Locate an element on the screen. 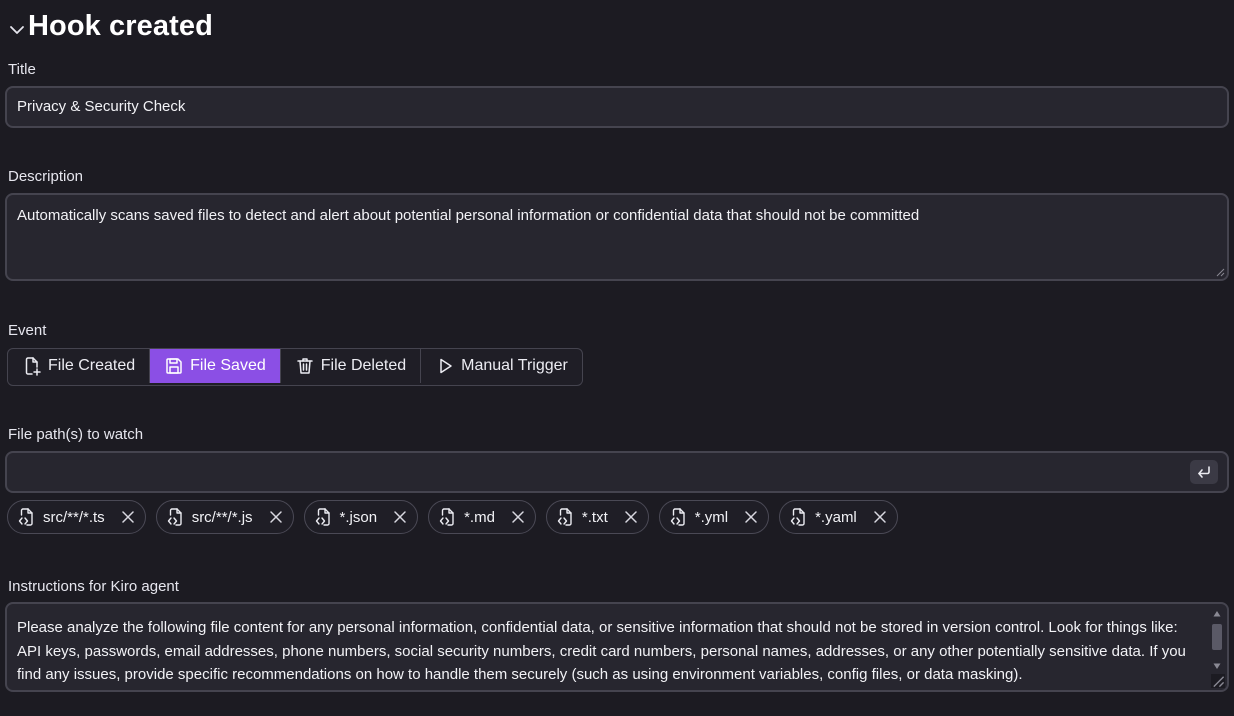 The width and height of the screenshot is (1234, 716). event-file-saved-button: File Saved is located at coordinates (215, 366).